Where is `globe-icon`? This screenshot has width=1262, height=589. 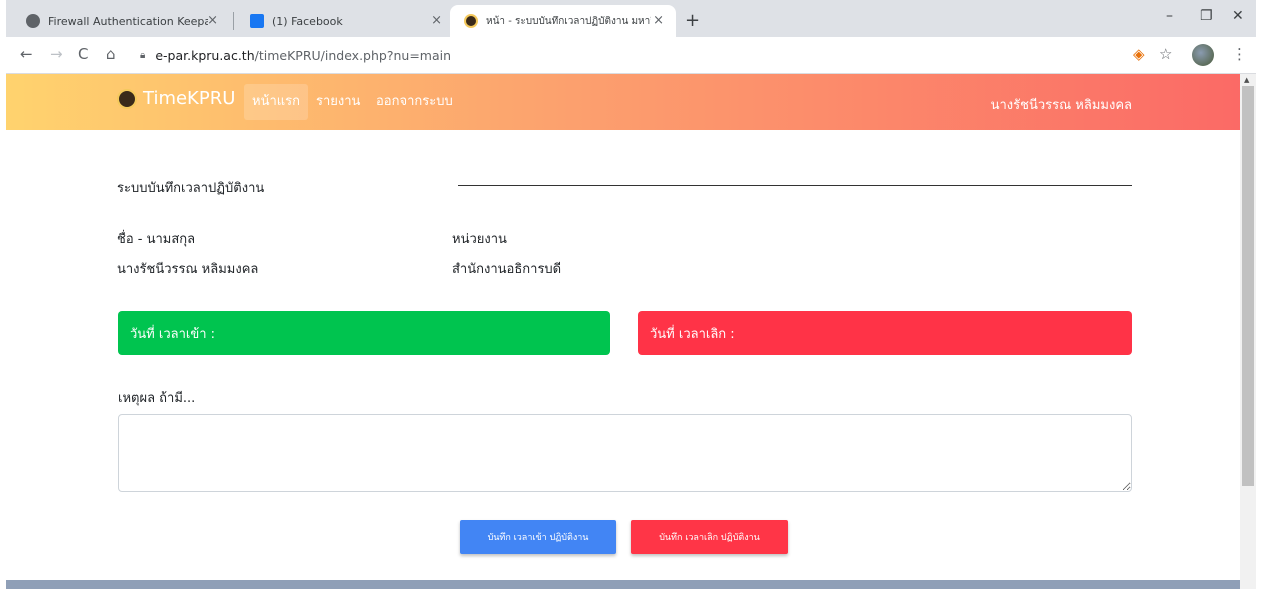 globe-icon is located at coordinates (33, 21).